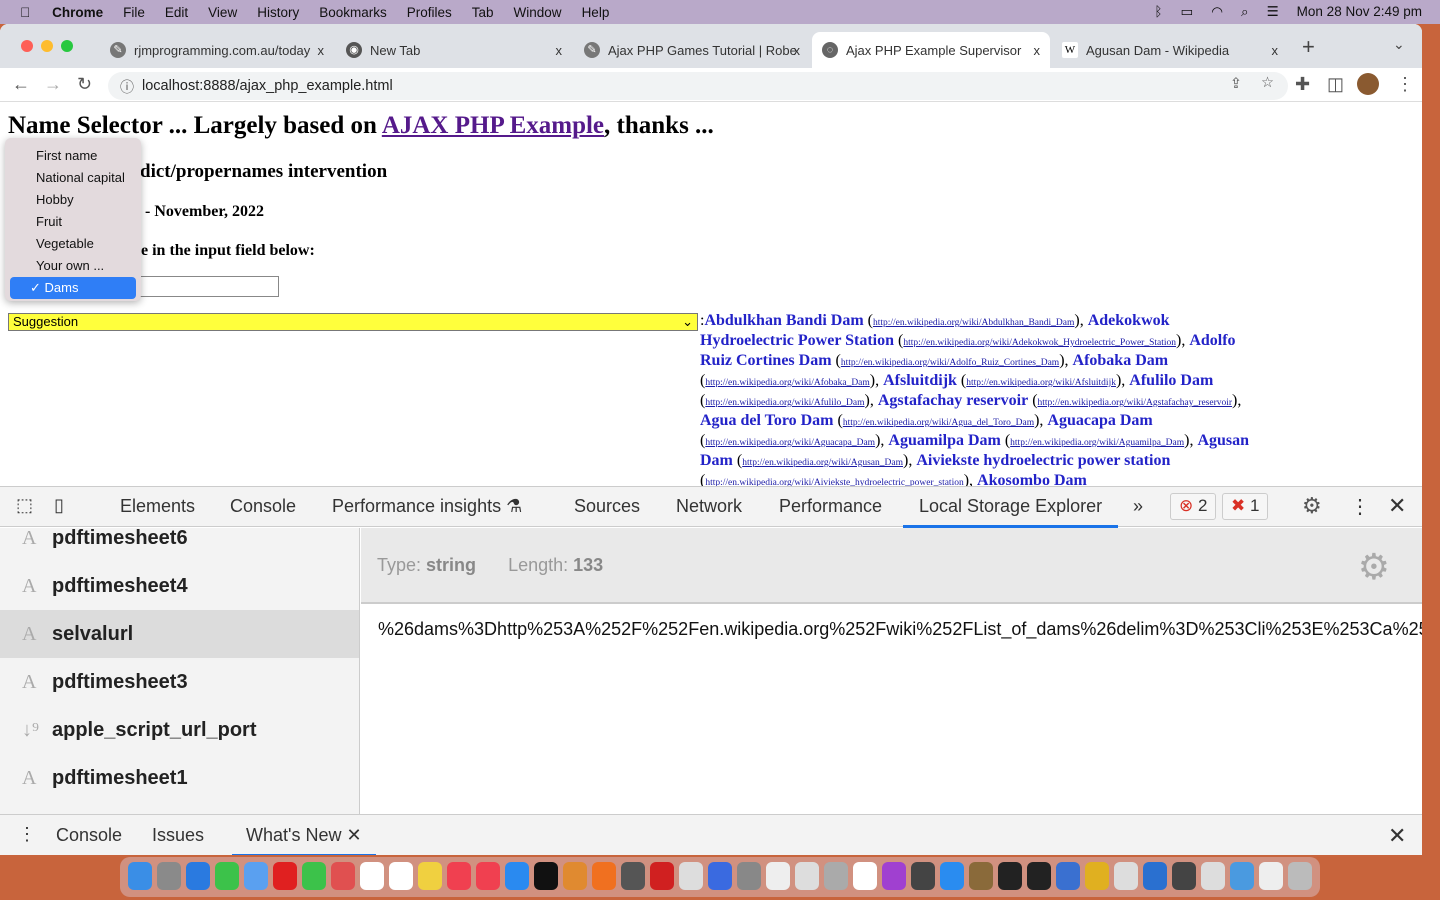  I want to click on bookmark-star-icon: ☆, so click(1267, 83).